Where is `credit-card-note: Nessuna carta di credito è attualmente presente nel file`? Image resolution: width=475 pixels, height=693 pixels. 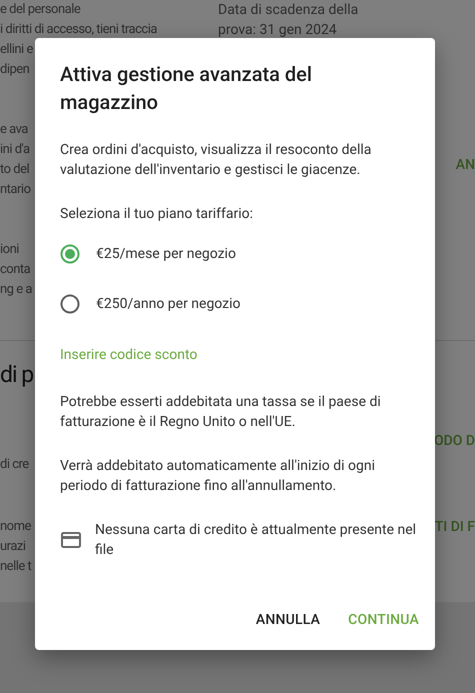 credit-card-note: Nessuna carta di credito è attualmente presente nel file is located at coordinates (256, 540).